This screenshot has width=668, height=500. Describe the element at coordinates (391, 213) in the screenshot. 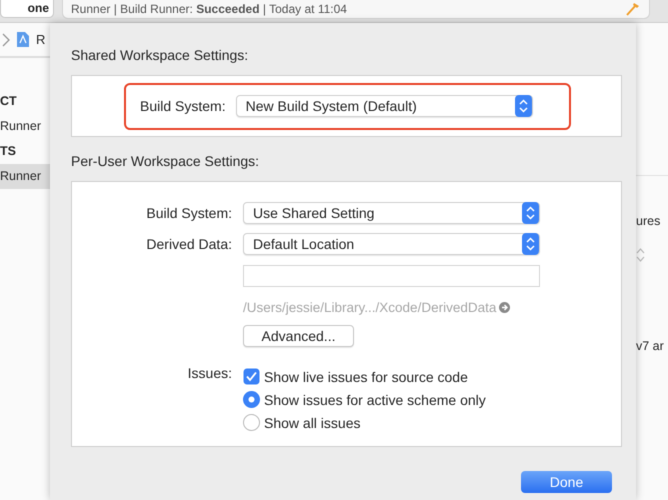

I see `popup-button: Use Shared Setting` at that location.